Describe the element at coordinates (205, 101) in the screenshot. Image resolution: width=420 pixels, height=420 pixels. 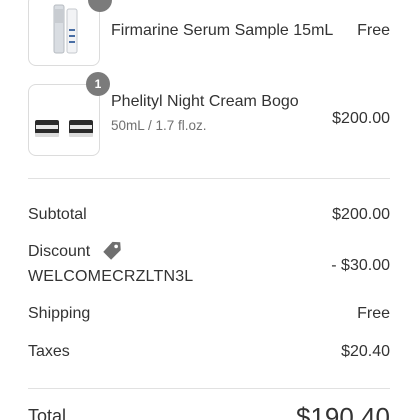
I see `product-name: Phelityl Night Cream Bogo` at that location.